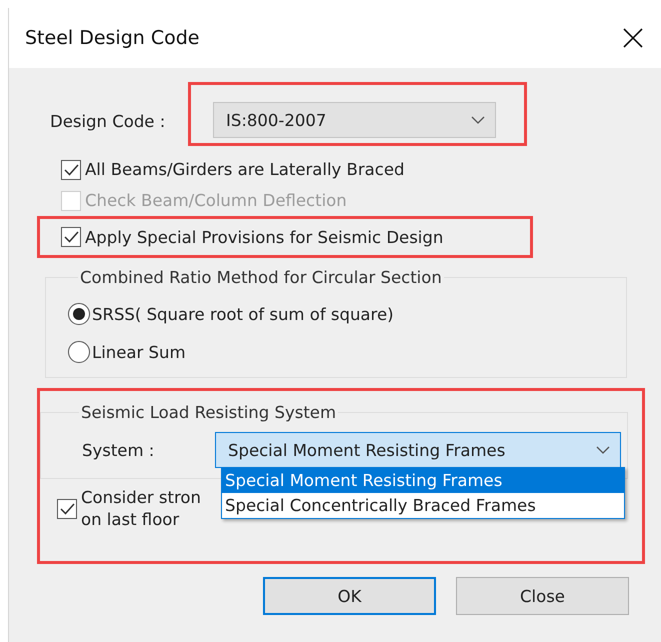  Describe the element at coordinates (418, 450) in the screenshot. I see `system-dropdown: Special Moment Resisting Frames` at that location.